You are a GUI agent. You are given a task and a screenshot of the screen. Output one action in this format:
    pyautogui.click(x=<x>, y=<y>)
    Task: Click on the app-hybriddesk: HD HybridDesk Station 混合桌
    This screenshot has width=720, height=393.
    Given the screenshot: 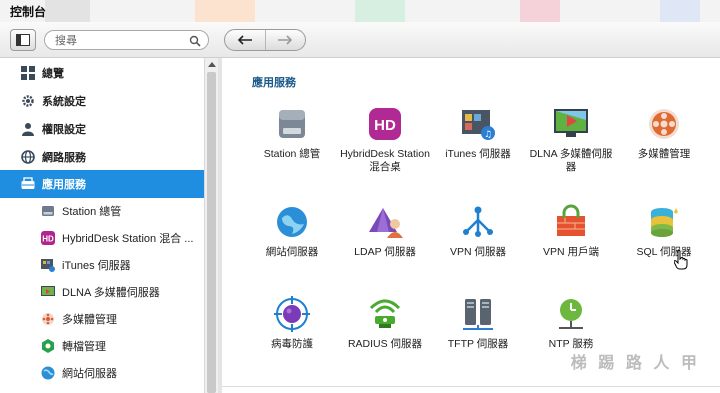 What is the action you would take?
    pyautogui.click(x=385, y=140)
    